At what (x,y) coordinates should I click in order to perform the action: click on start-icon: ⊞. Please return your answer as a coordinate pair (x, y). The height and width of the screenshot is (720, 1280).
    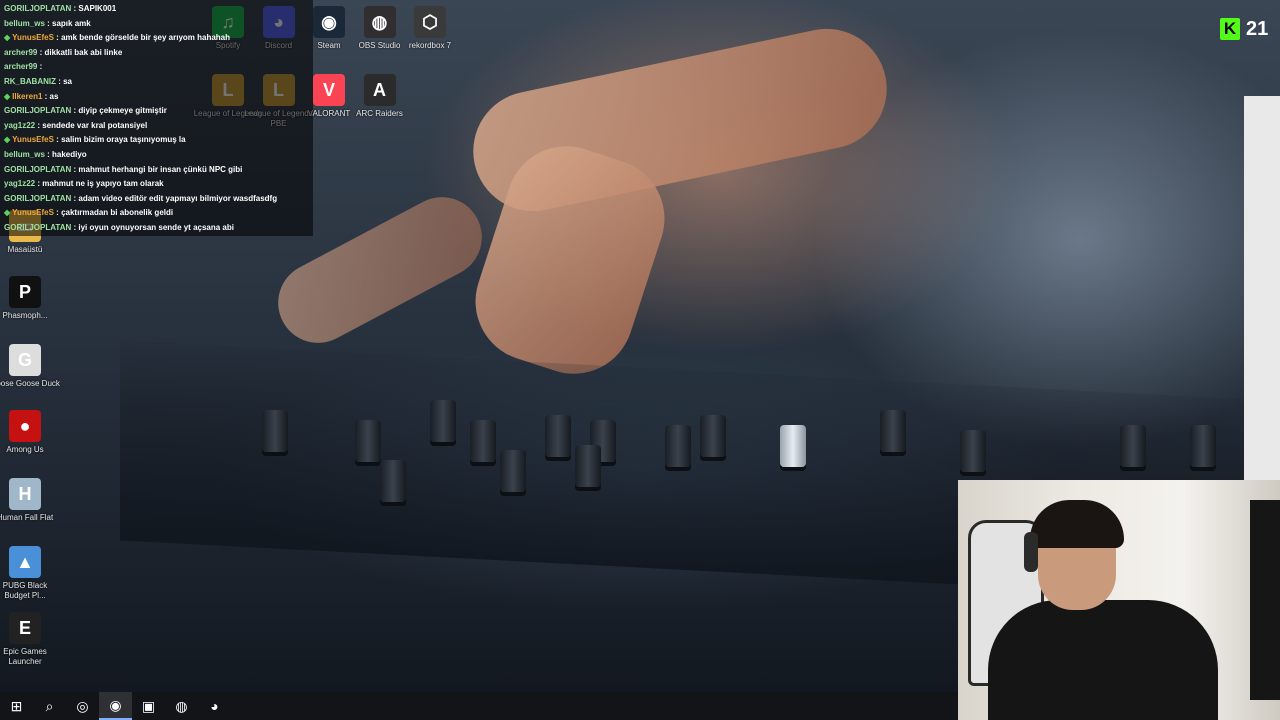
    Looking at the image, I should click on (16, 706).